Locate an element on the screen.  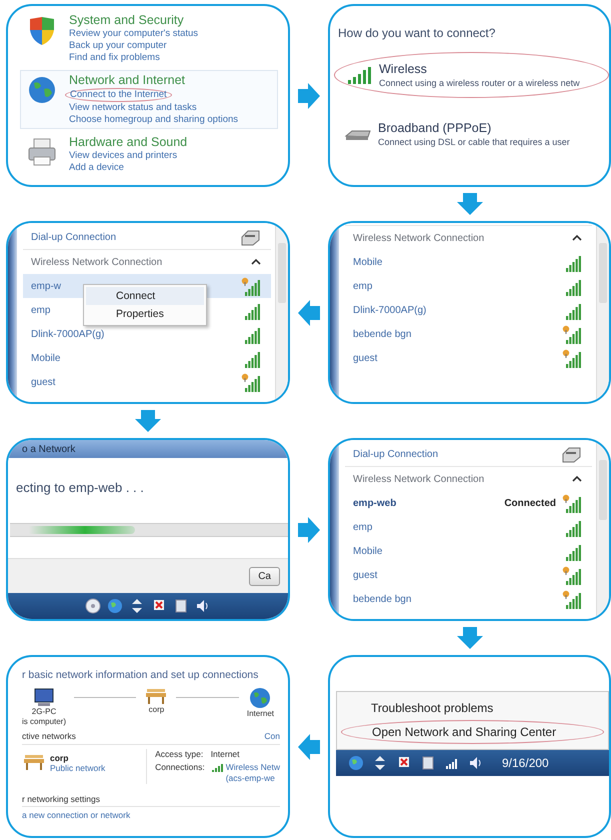
dialog-heading: How do you want to connect? is located at coordinates (416, 33).